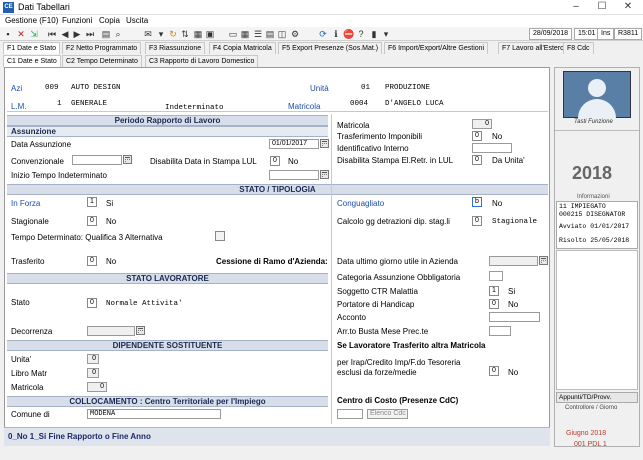 This screenshot has width=643, height=460. What do you see at coordinates (21, 34) in the screenshot?
I see `delete-icon: ✕` at bounding box center [21, 34].